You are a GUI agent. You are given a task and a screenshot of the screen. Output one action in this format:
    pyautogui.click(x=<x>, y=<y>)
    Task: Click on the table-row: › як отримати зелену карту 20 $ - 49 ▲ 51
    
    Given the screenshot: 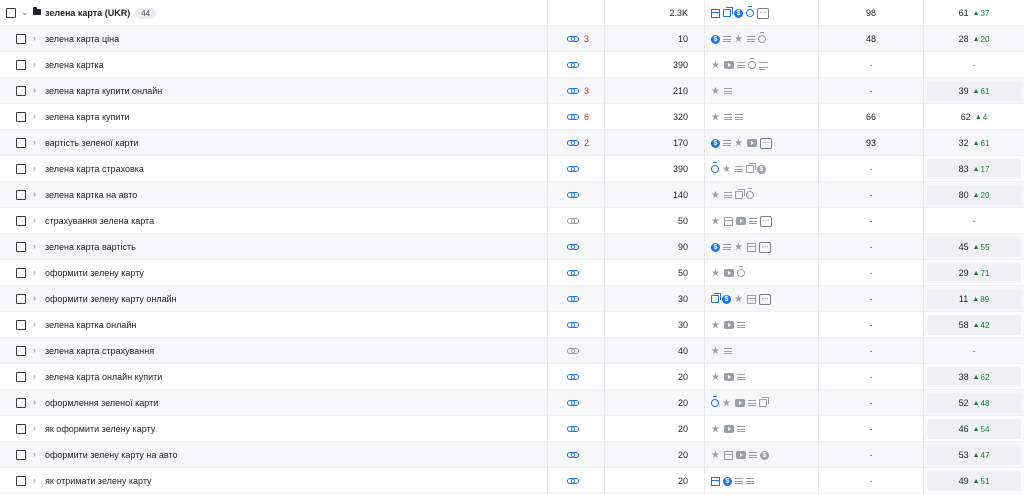 What is the action you would take?
    pyautogui.click(x=512, y=481)
    